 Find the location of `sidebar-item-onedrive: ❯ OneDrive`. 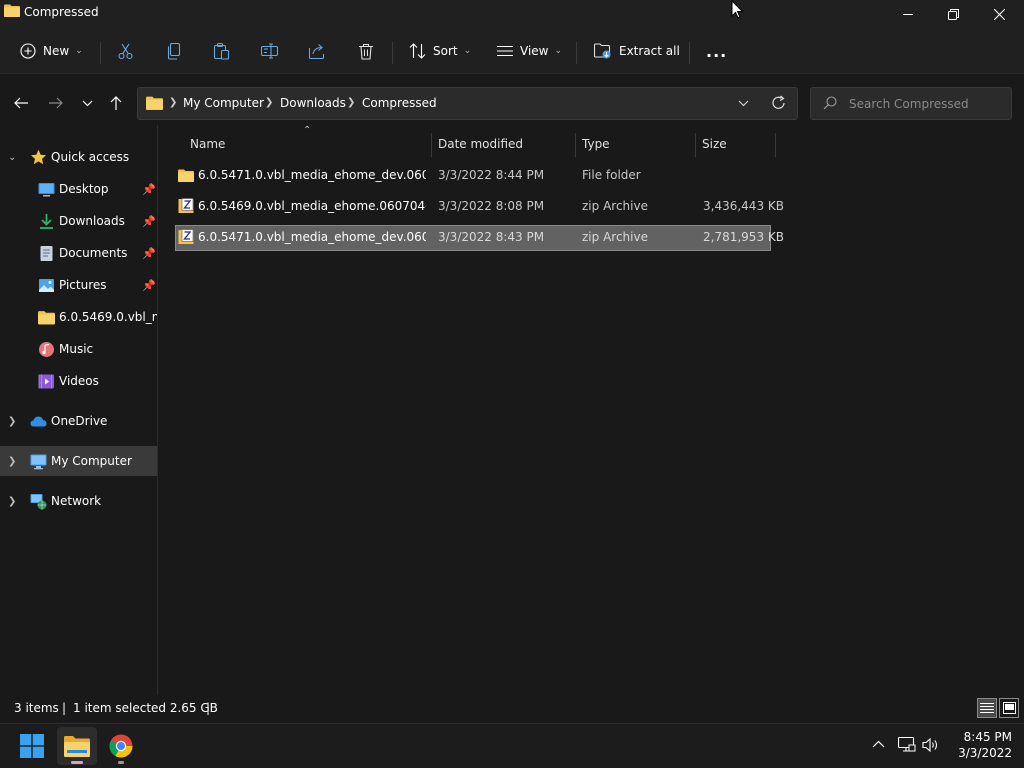

sidebar-item-onedrive: ❯ OneDrive is located at coordinates (78, 421).